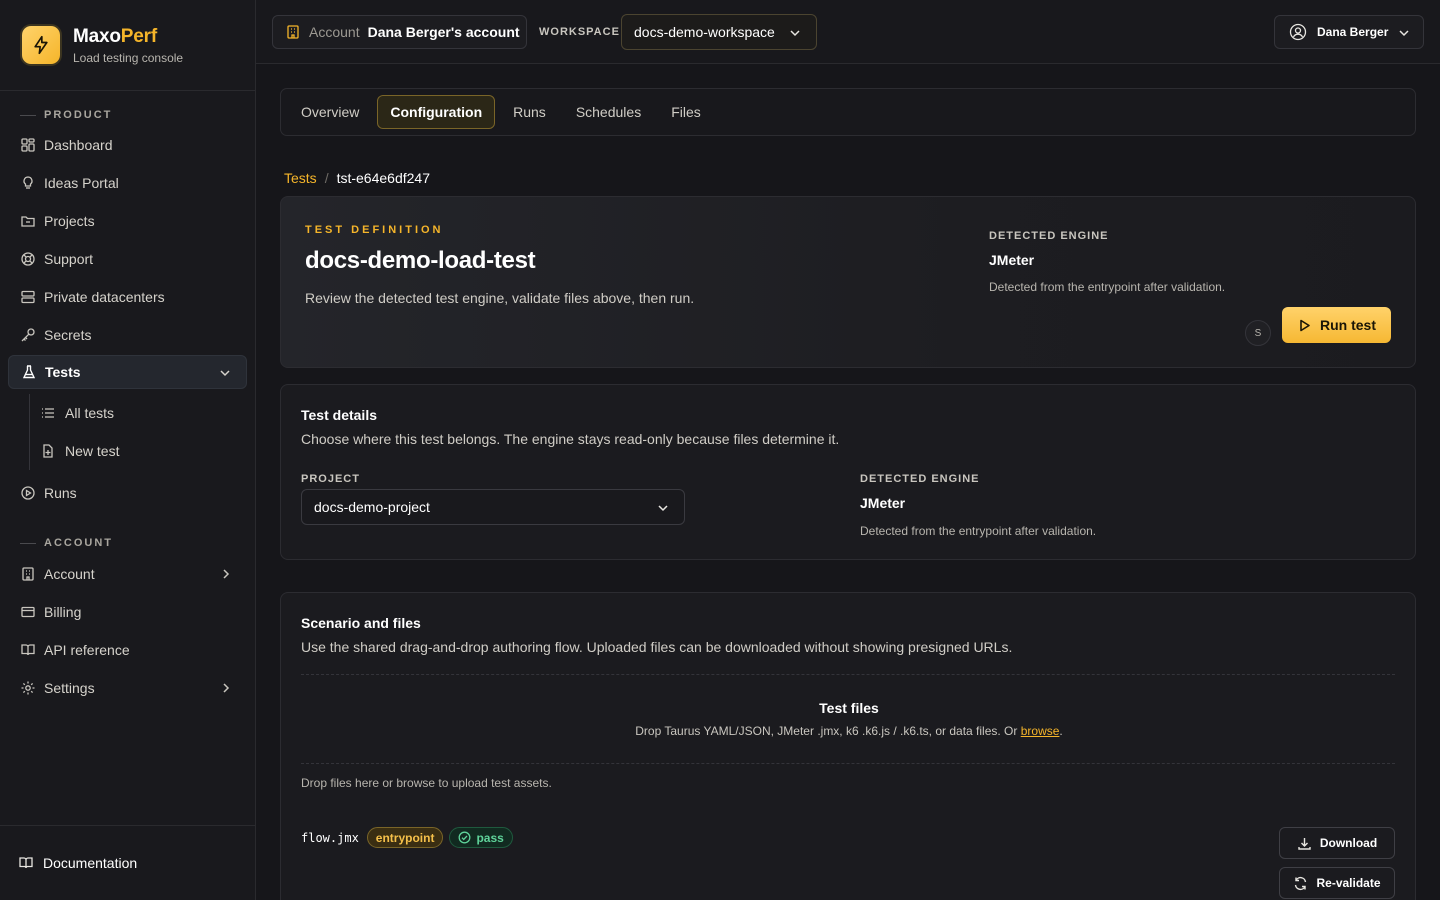 Image resolution: width=1440 pixels, height=900 pixels. Describe the element at coordinates (90, 413) in the screenshot. I see `sidebar-item-label: All tests` at that location.